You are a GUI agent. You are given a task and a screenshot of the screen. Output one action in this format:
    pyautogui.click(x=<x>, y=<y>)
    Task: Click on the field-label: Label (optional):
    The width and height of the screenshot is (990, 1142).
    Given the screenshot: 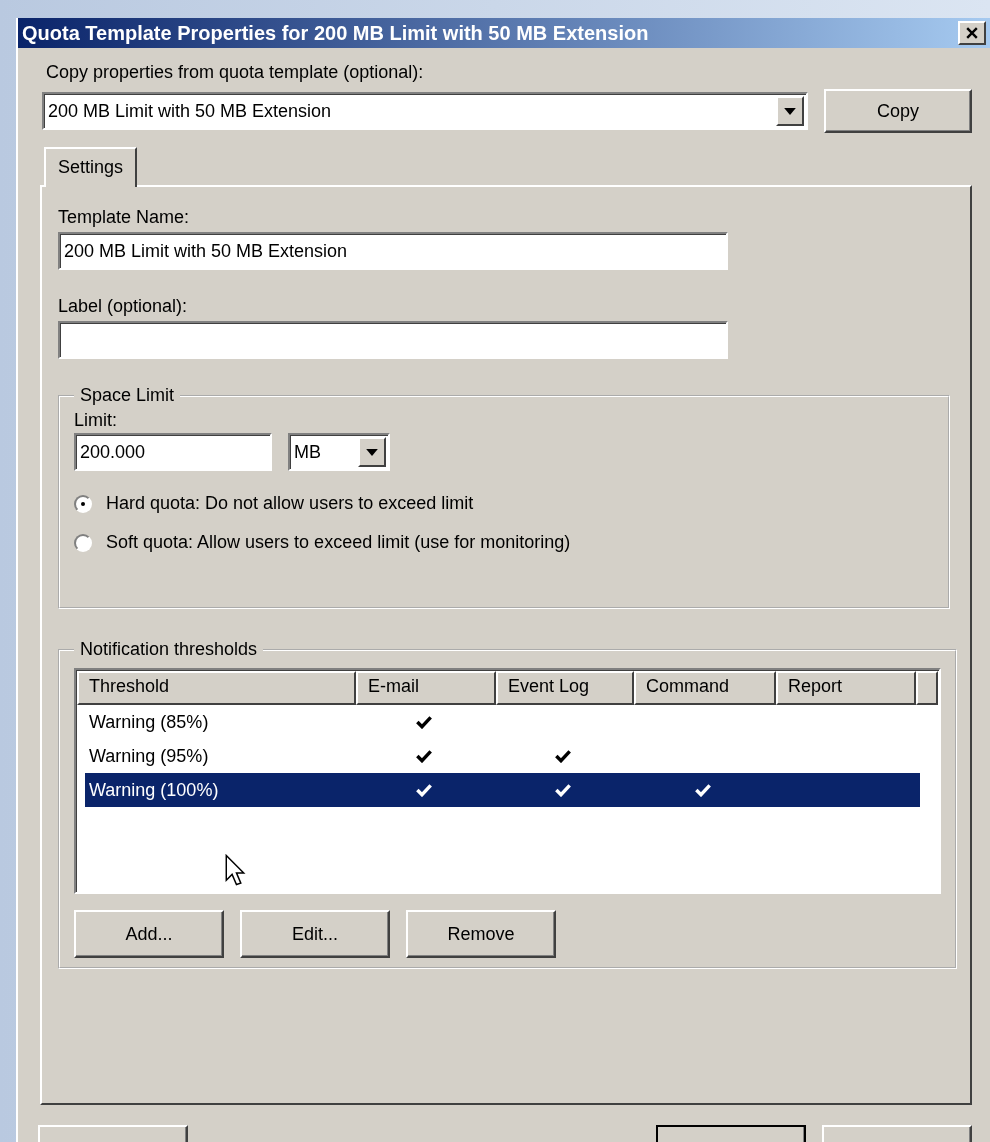 What is the action you would take?
    pyautogui.click(x=123, y=306)
    